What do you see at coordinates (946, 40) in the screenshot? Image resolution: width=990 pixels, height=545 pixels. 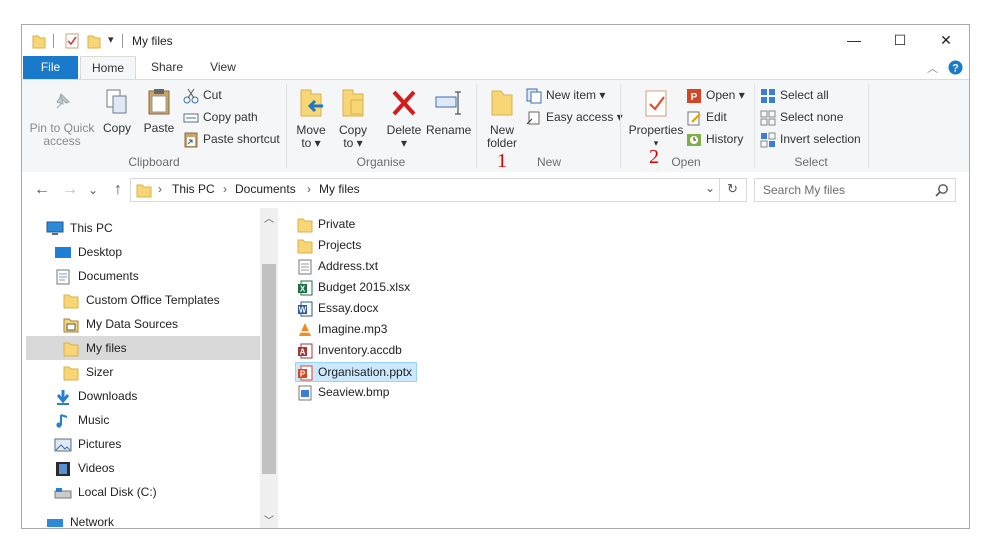 I see `close-button: ✕` at bounding box center [946, 40].